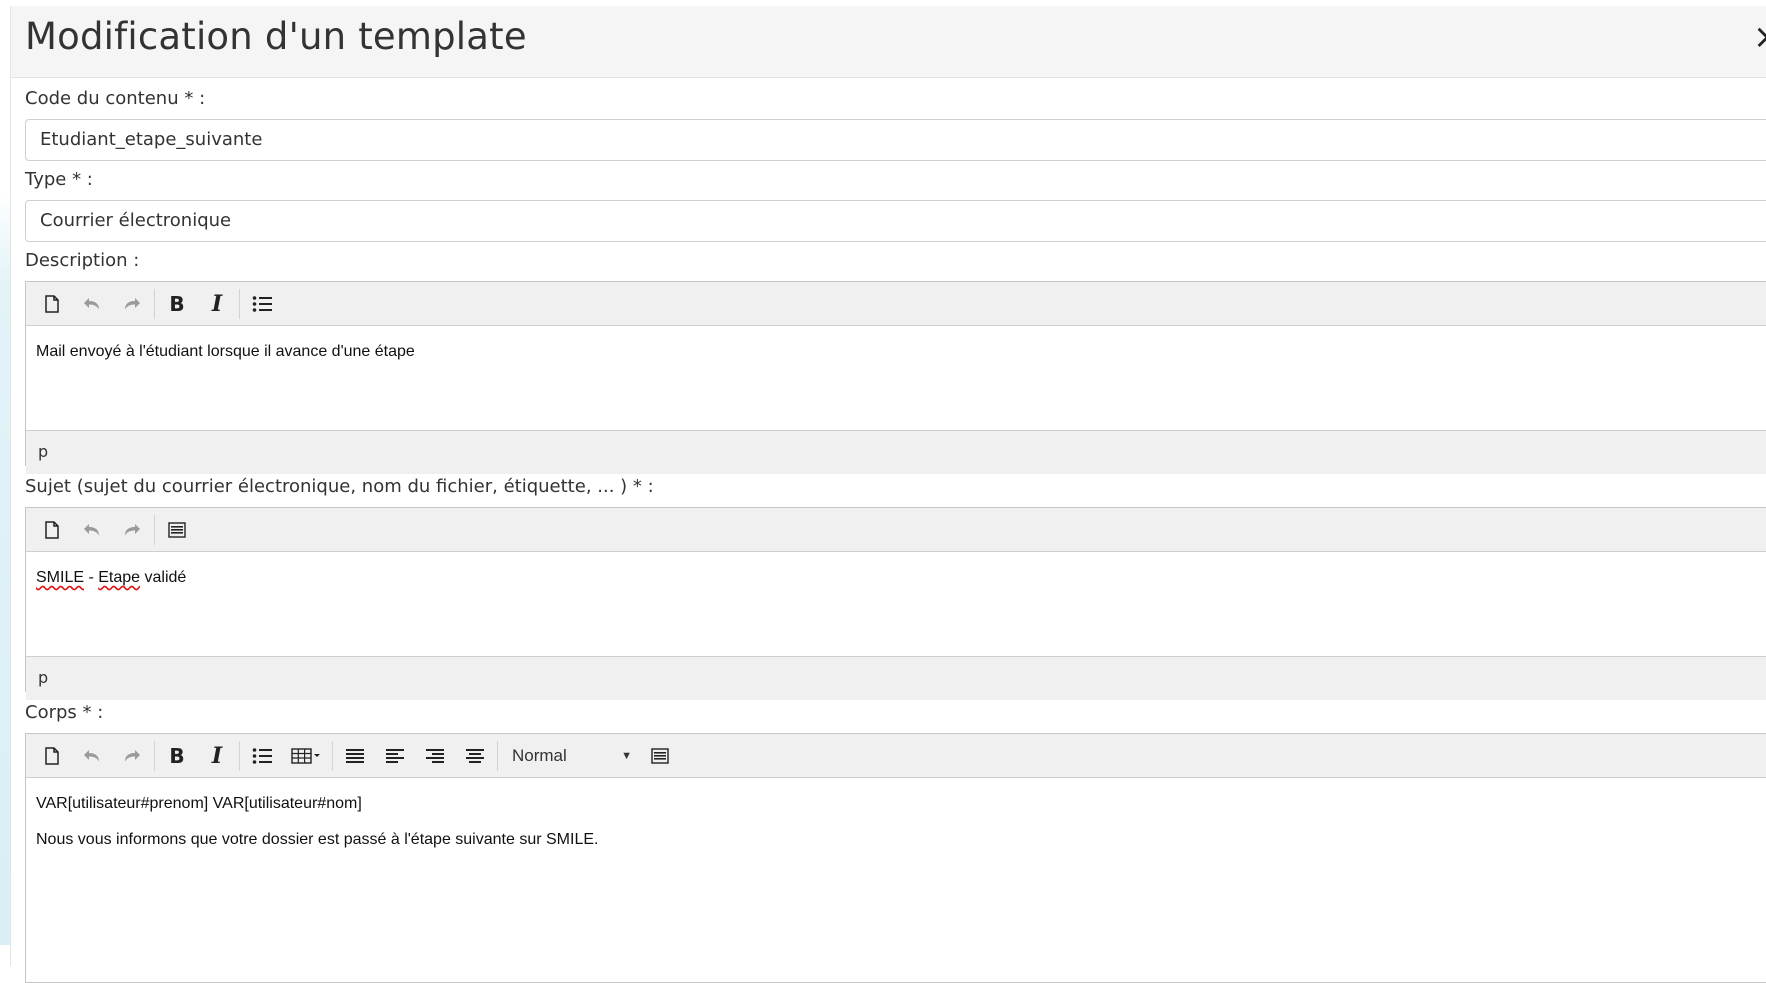 The width and height of the screenshot is (1766, 983). Describe the element at coordinates (435, 756) in the screenshot. I see `align-right-icon` at that location.